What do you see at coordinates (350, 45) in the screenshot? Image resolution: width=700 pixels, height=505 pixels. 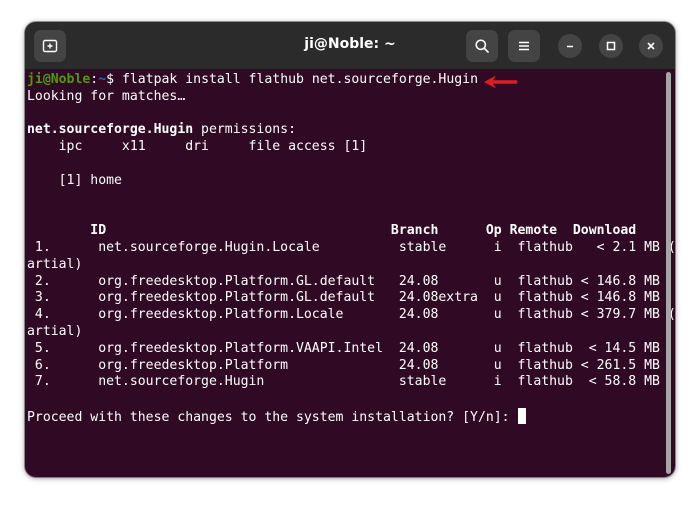 I see `title-bar: ji@Noble: ~` at bounding box center [350, 45].